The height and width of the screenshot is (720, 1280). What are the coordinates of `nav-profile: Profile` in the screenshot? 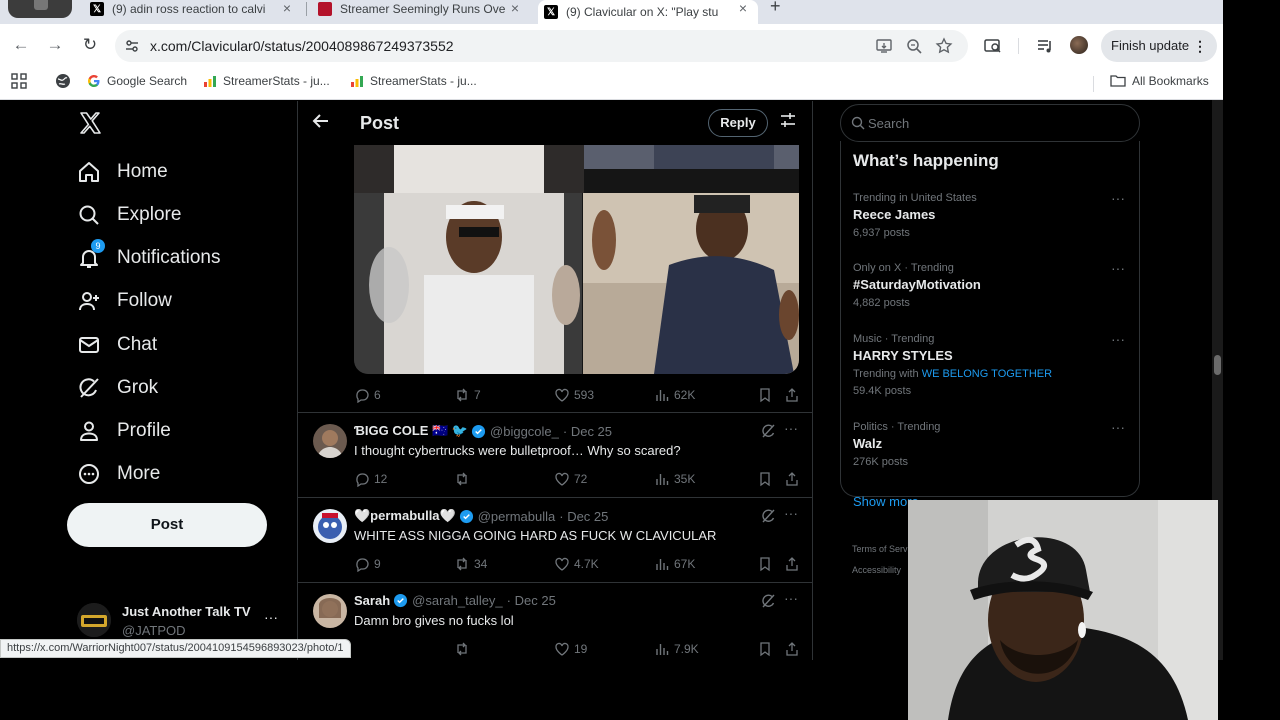 It's located at (124, 431).